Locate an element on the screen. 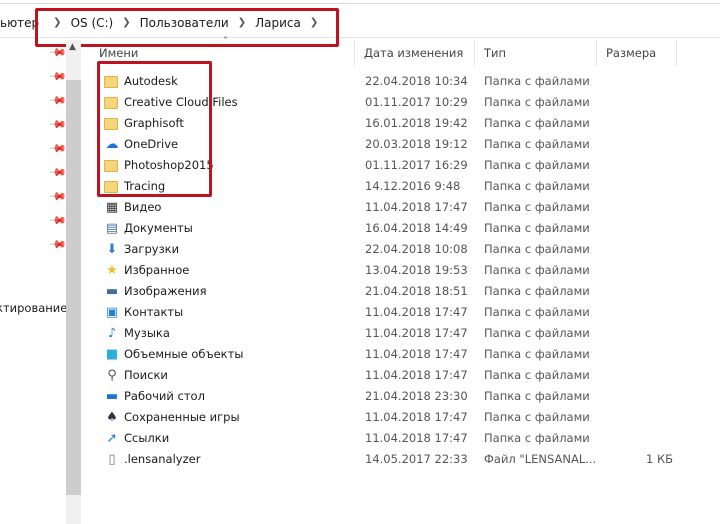 This screenshot has height=524, width=720. icon-glyph: ➚ is located at coordinates (112, 438).